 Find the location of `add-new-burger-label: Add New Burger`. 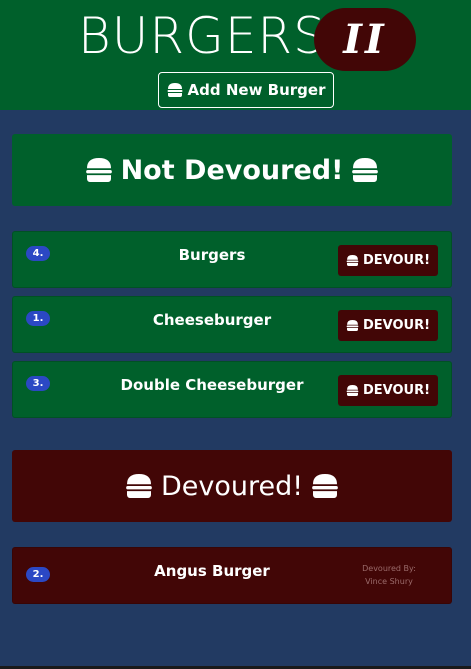

add-new-burger-label: Add New Burger is located at coordinates (256, 90).